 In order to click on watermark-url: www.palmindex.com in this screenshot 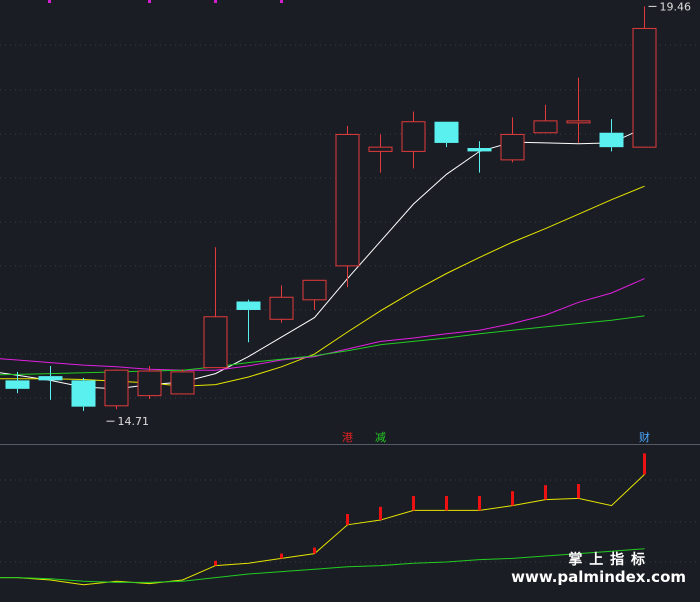, I will do `click(598, 577)`.